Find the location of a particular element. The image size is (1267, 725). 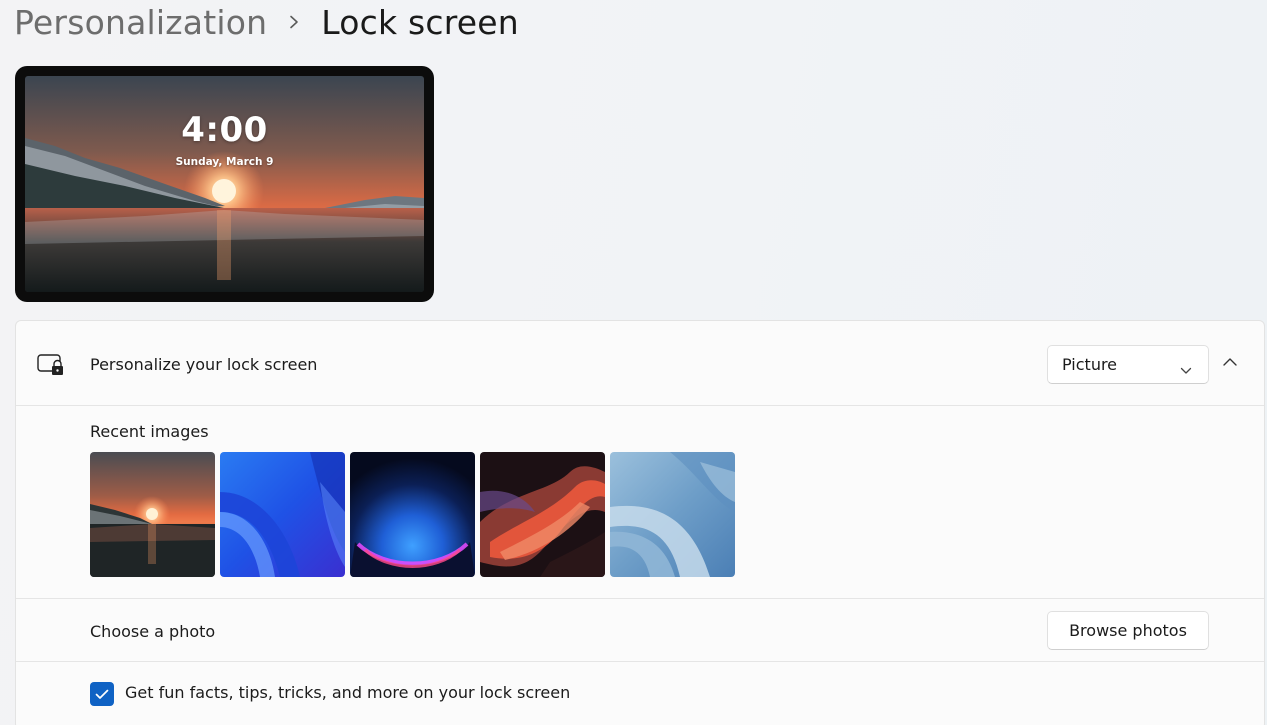

recent-image-blue-bloom is located at coordinates (282, 514).